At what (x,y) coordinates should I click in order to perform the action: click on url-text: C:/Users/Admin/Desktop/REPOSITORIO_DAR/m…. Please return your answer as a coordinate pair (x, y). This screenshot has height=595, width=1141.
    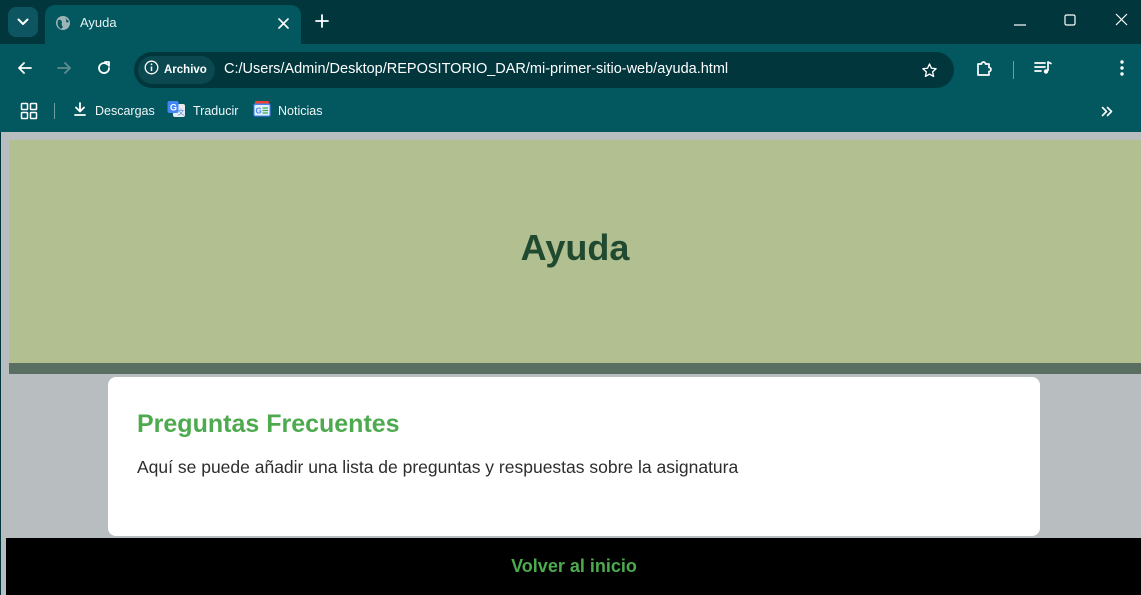
    Looking at the image, I should click on (476, 69).